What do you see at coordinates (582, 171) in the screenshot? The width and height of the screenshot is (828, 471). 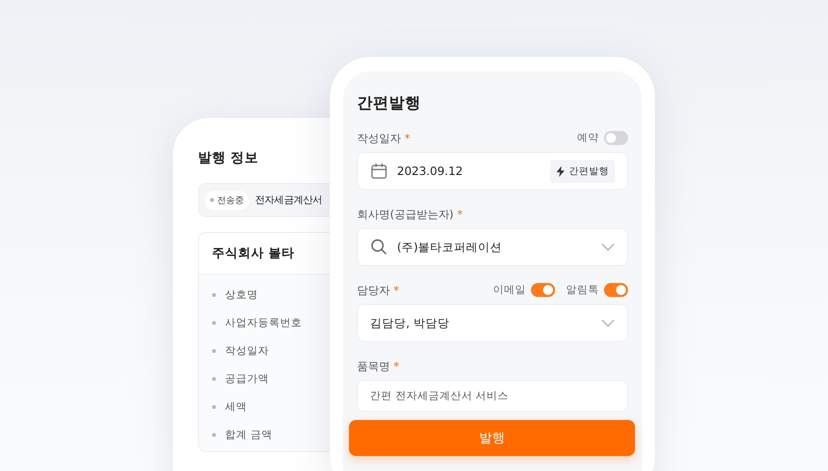 I see `quick-issue-button: 간편발행` at bounding box center [582, 171].